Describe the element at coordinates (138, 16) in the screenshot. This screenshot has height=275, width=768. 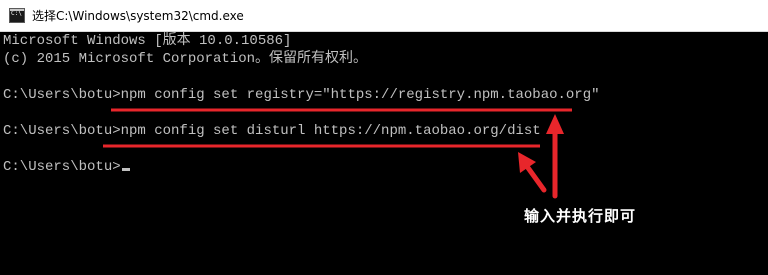
I see `window-title: 选择C:\Windows\system32\cmd.exe` at that location.